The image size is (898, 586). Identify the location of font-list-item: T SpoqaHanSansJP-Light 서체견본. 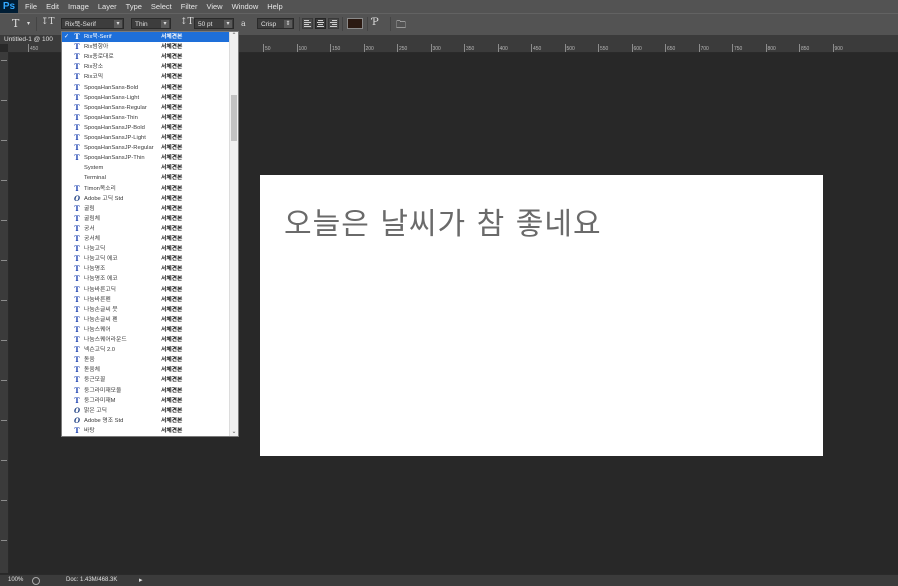
(146, 138).